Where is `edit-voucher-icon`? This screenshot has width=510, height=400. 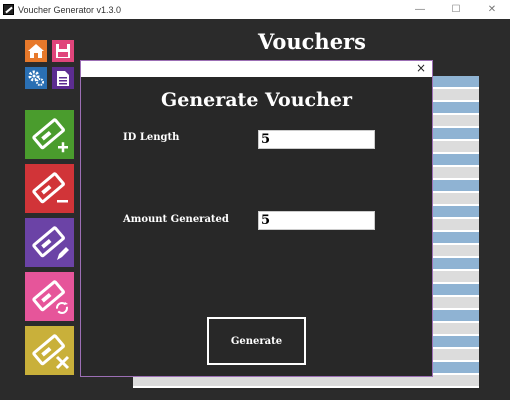 edit-voucher-icon is located at coordinates (50, 242).